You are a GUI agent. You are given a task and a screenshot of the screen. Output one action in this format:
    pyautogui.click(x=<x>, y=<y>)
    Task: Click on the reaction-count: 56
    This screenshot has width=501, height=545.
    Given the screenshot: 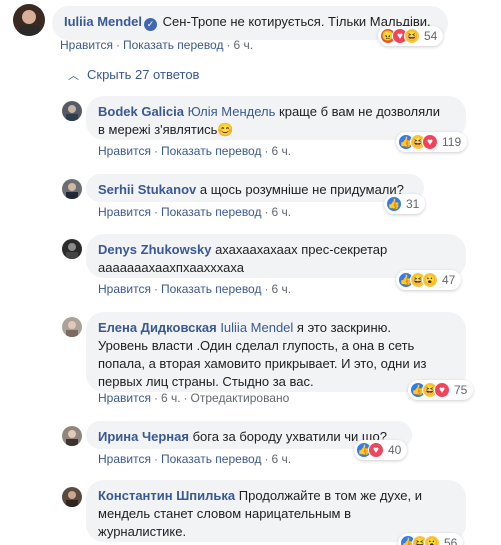 What is the action you would take?
    pyautogui.click(x=451, y=540)
    